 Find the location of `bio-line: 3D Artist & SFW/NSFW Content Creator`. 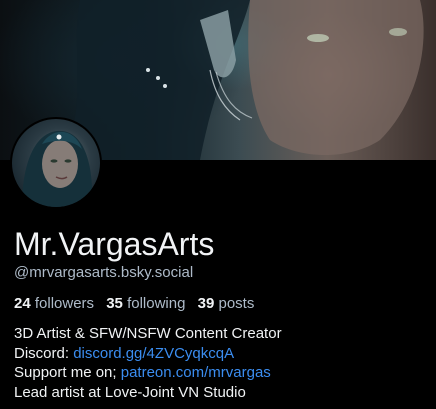

bio-line: 3D Artist & SFW/NSFW Content Creator is located at coordinates (148, 333).